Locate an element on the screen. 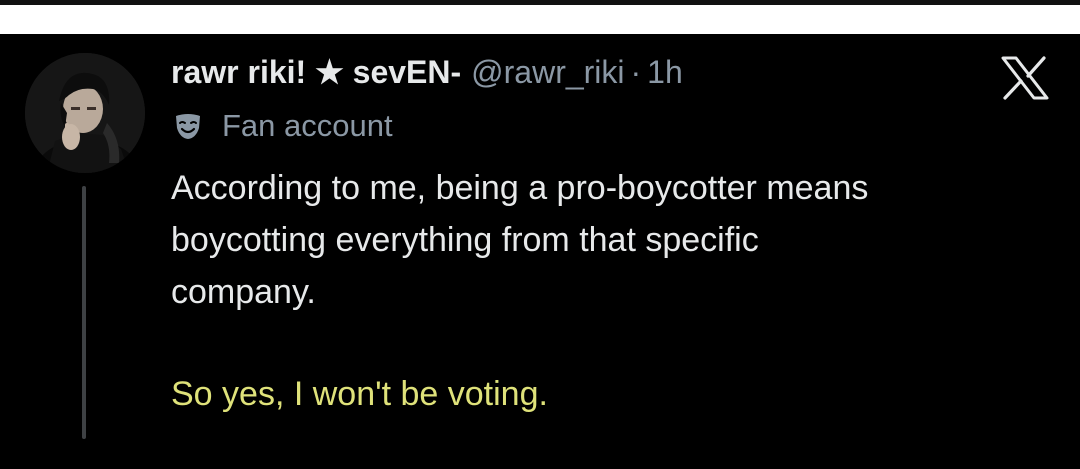  account-label-text: Fan account is located at coordinates (307, 125).